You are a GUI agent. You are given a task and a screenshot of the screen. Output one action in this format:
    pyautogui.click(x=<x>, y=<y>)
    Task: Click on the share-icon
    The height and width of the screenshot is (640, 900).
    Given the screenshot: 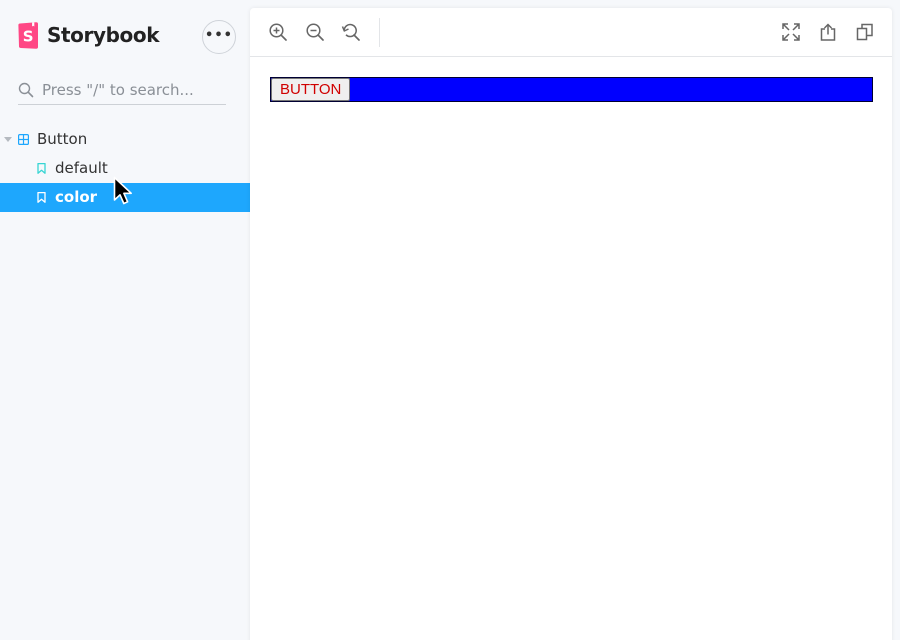 What is the action you would take?
    pyautogui.click(x=828, y=32)
    